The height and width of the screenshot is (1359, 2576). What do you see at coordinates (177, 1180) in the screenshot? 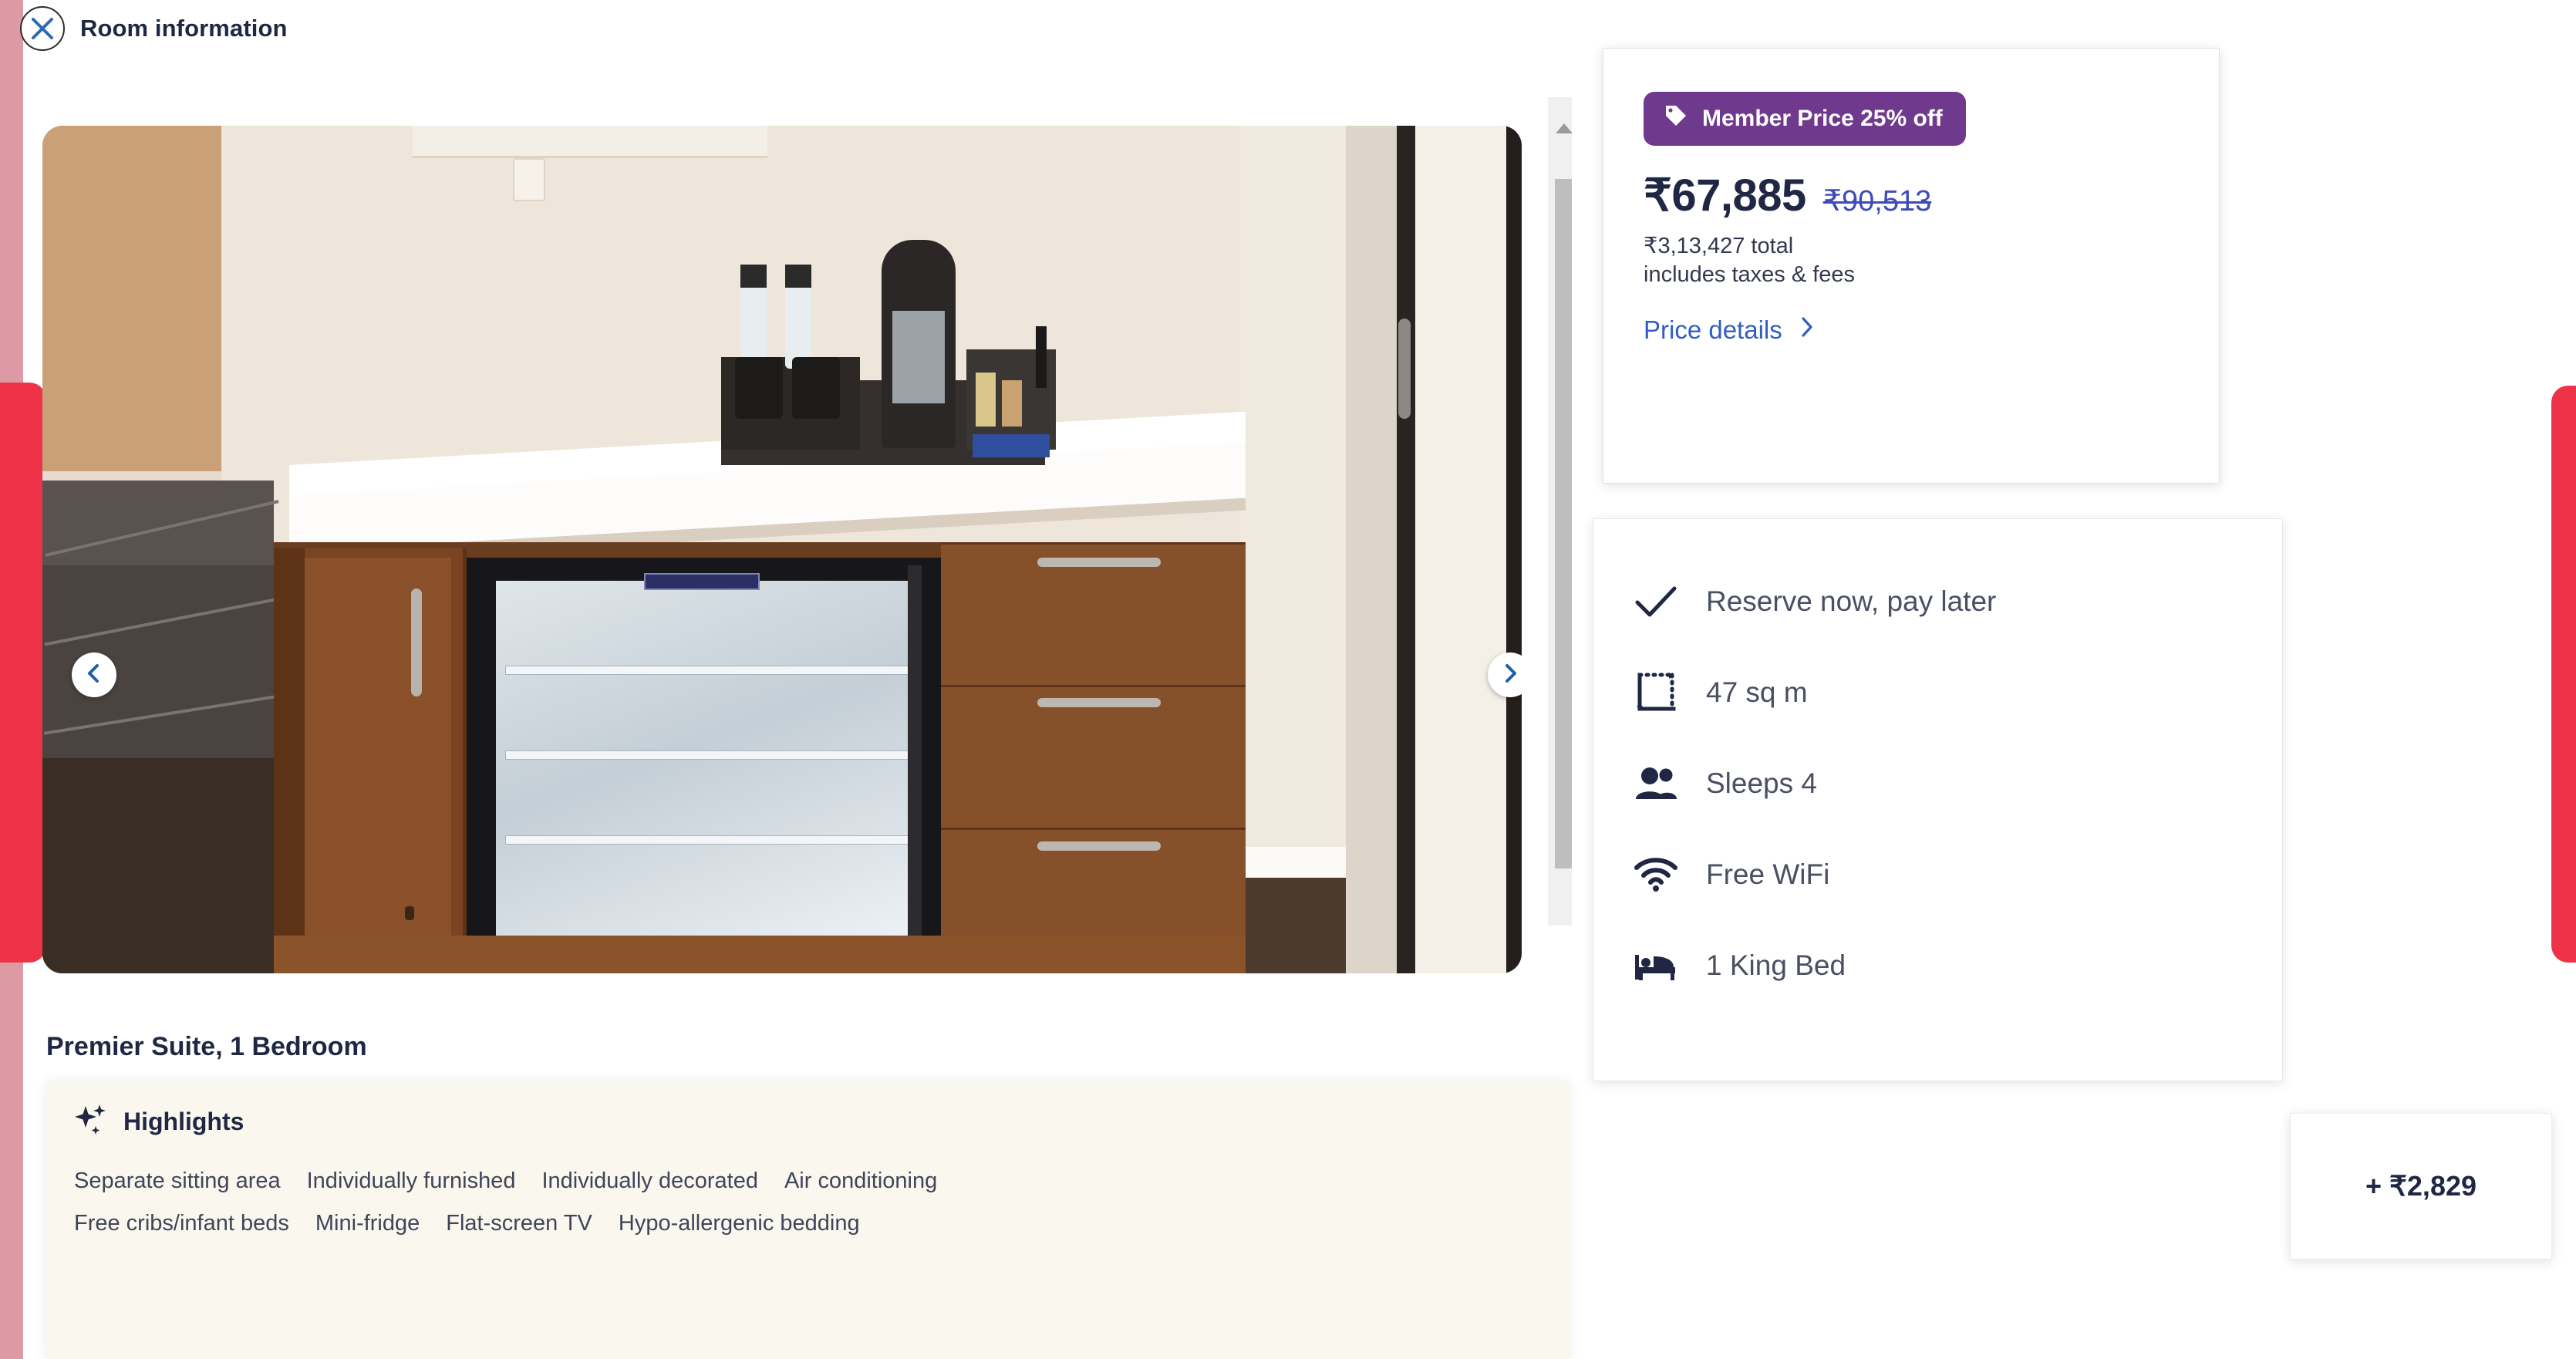
I see `highlight-chip: Separate sitting area` at bounding box center [177, 1180].